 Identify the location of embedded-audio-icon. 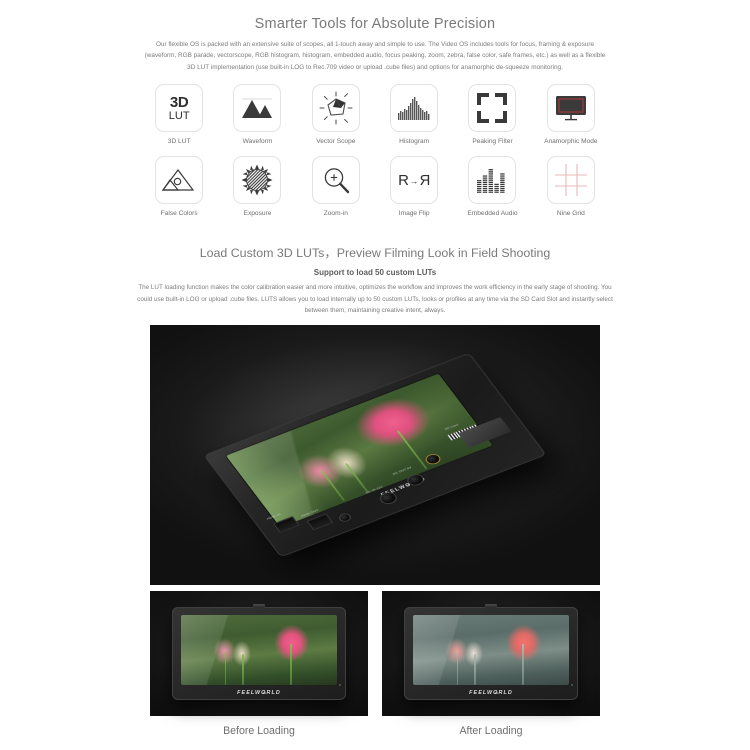
(492, 180).